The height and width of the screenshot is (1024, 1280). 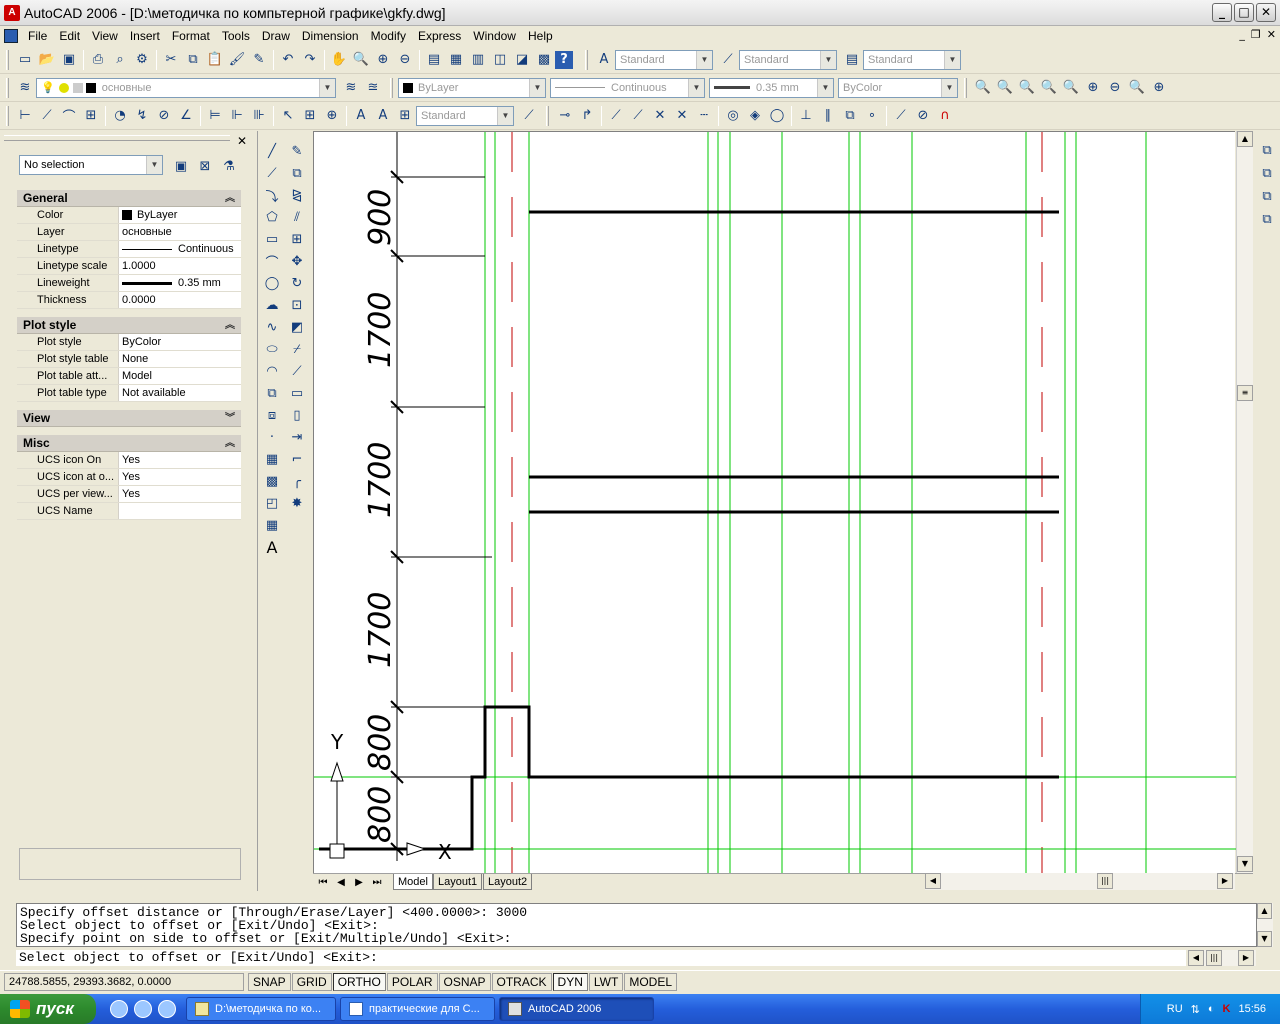 What do you see at coordinates (12, 12) in the screenshot?
I see `autocad-app-icon: A` at bounding box center [12, 12].